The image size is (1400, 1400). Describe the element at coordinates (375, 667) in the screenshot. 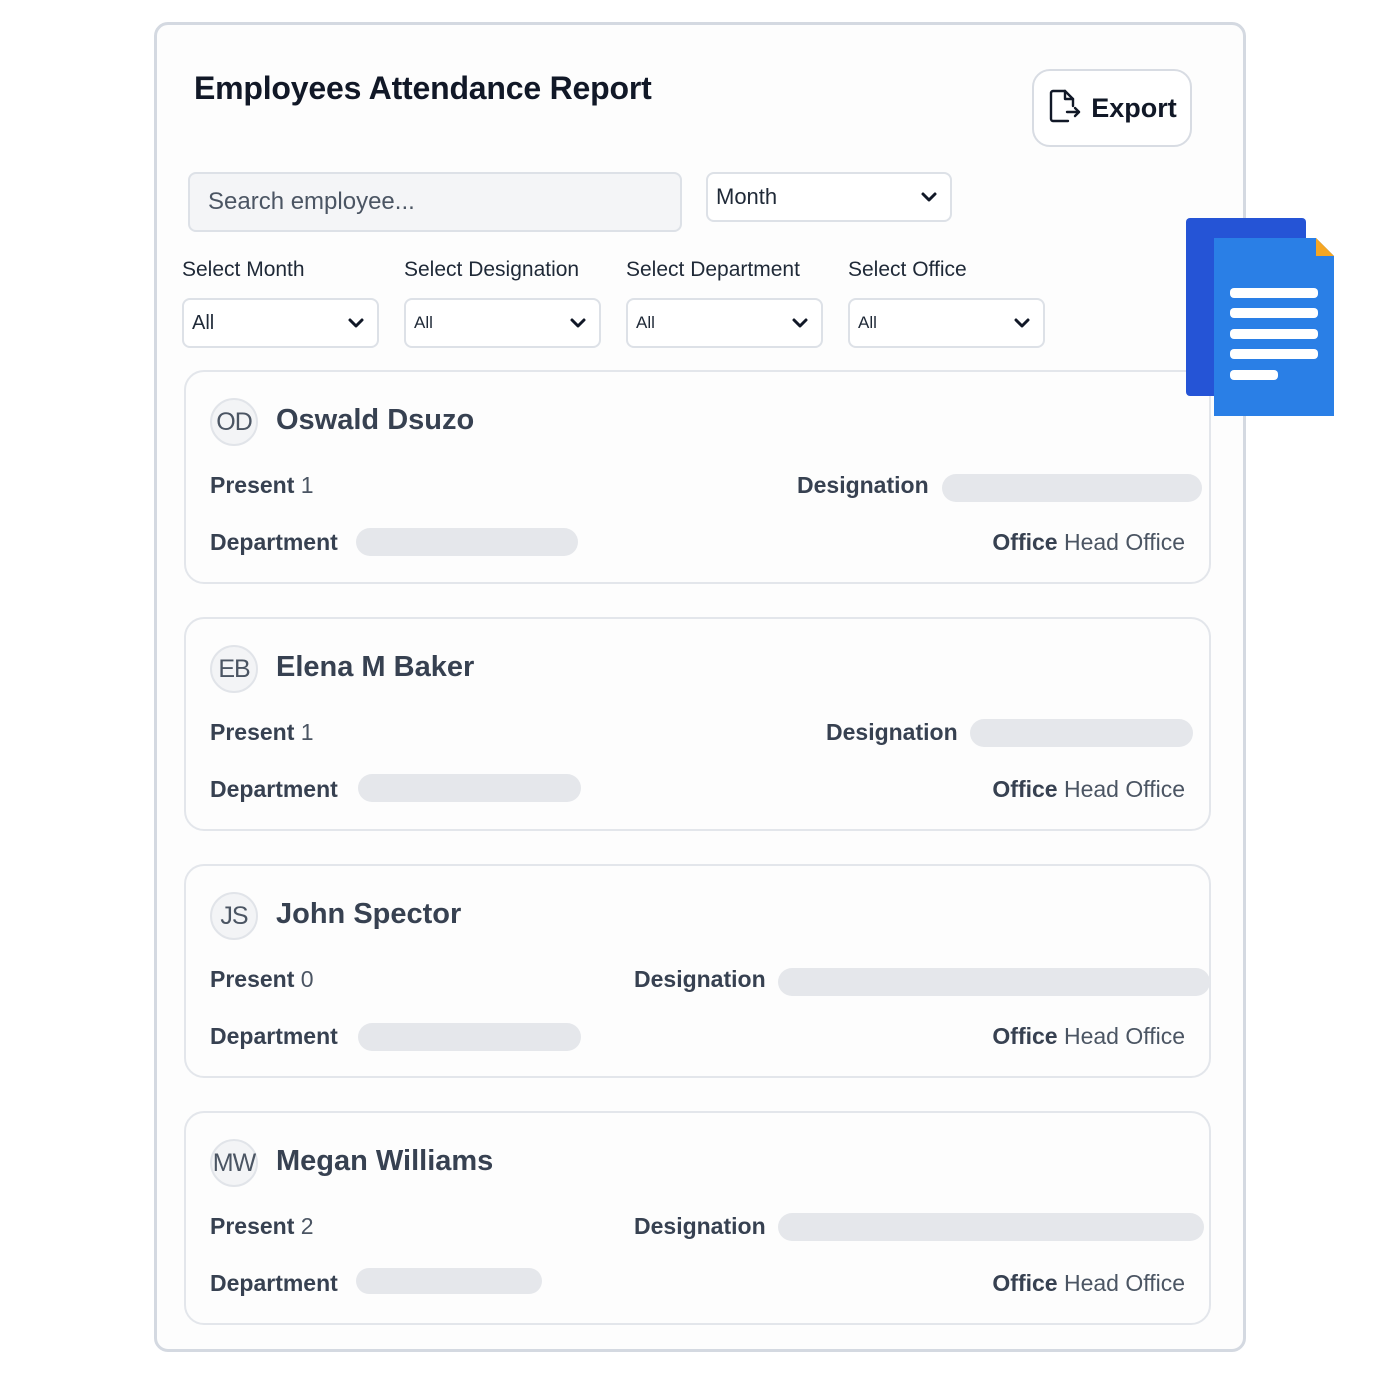

I see `employee-name: Elena M Baker` at that location.